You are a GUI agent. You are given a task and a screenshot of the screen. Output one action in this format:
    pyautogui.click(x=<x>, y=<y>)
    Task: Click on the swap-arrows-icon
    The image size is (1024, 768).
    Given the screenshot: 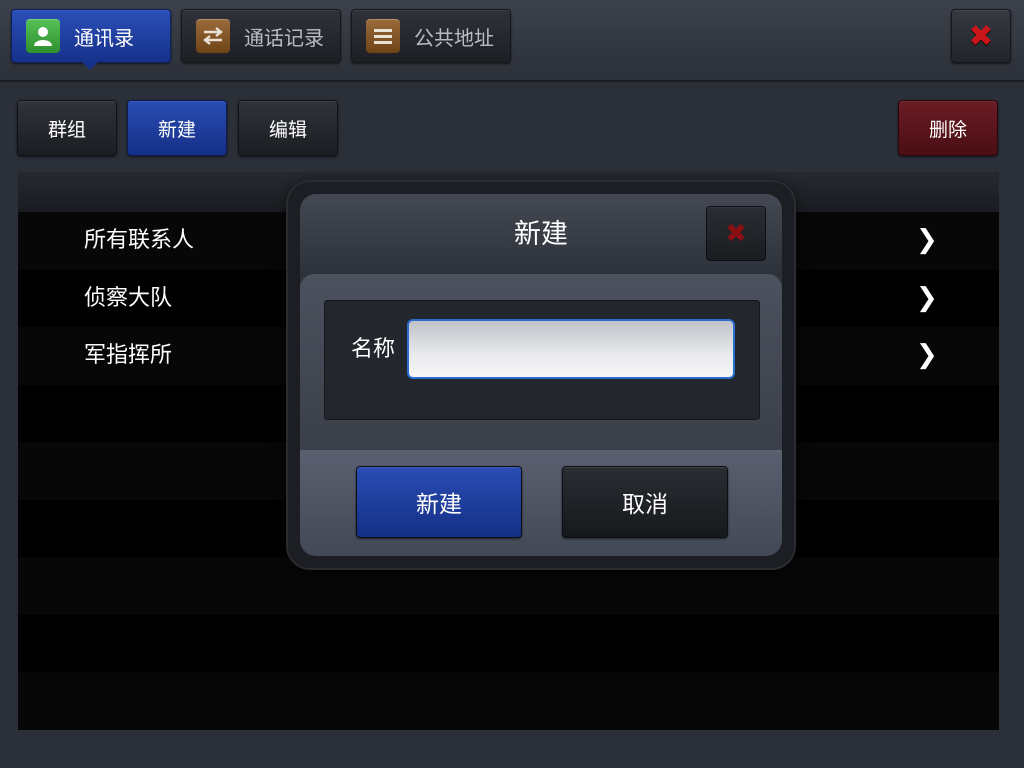 What is the action you would take?
    pyautogui.click(x=213, y=36)
    